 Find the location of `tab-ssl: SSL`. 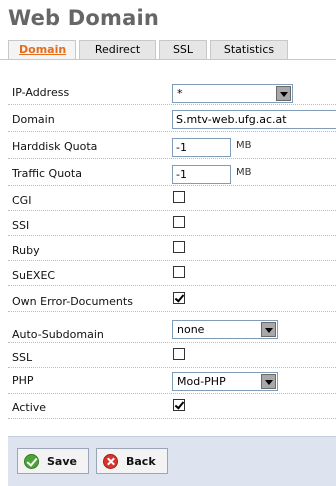

tab-ssl: SSL is located at coordinates (183, 49).